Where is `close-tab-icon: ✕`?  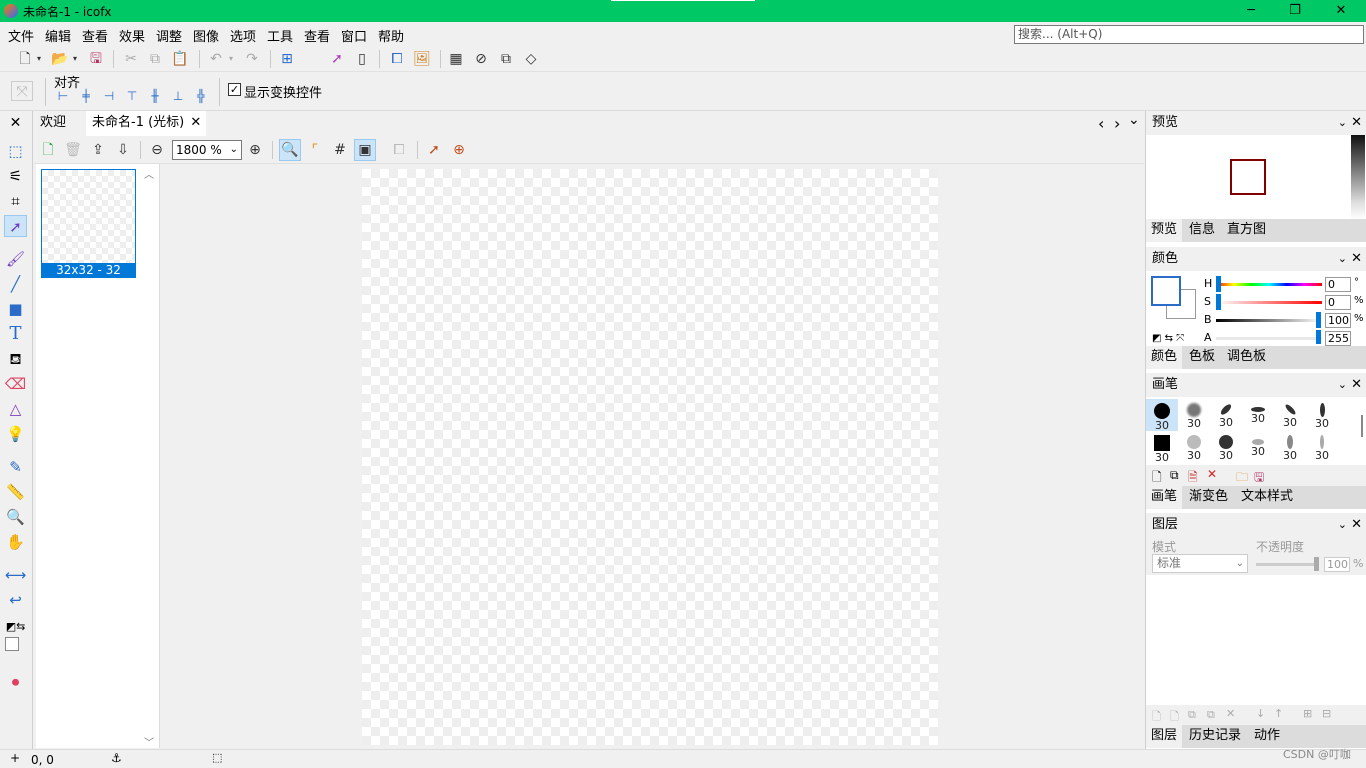 close-tab-icon: ✕ is located at coordinates (195, 123).